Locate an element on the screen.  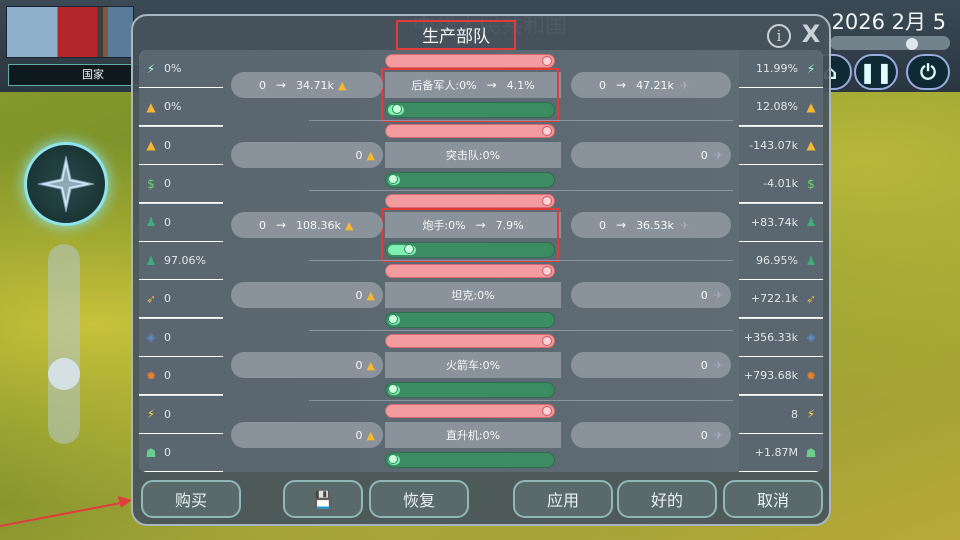
soldier-icon: ♟ is located at coordinates (811, 222).